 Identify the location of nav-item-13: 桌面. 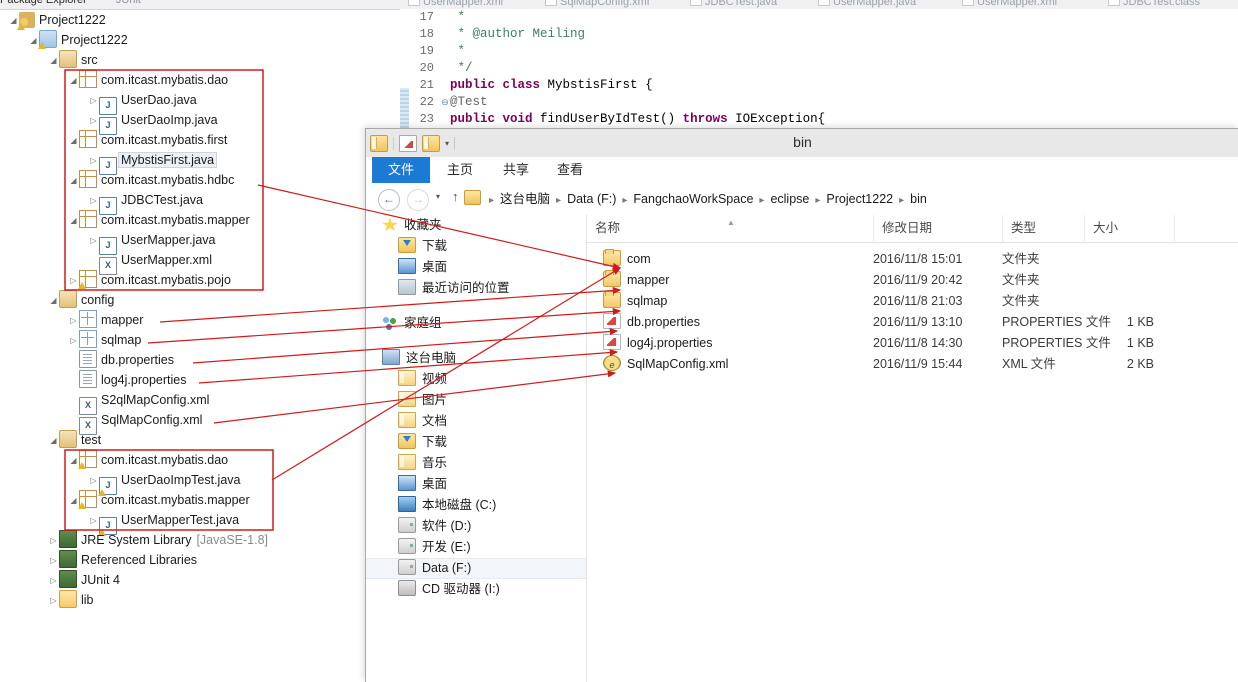
(476, 484).